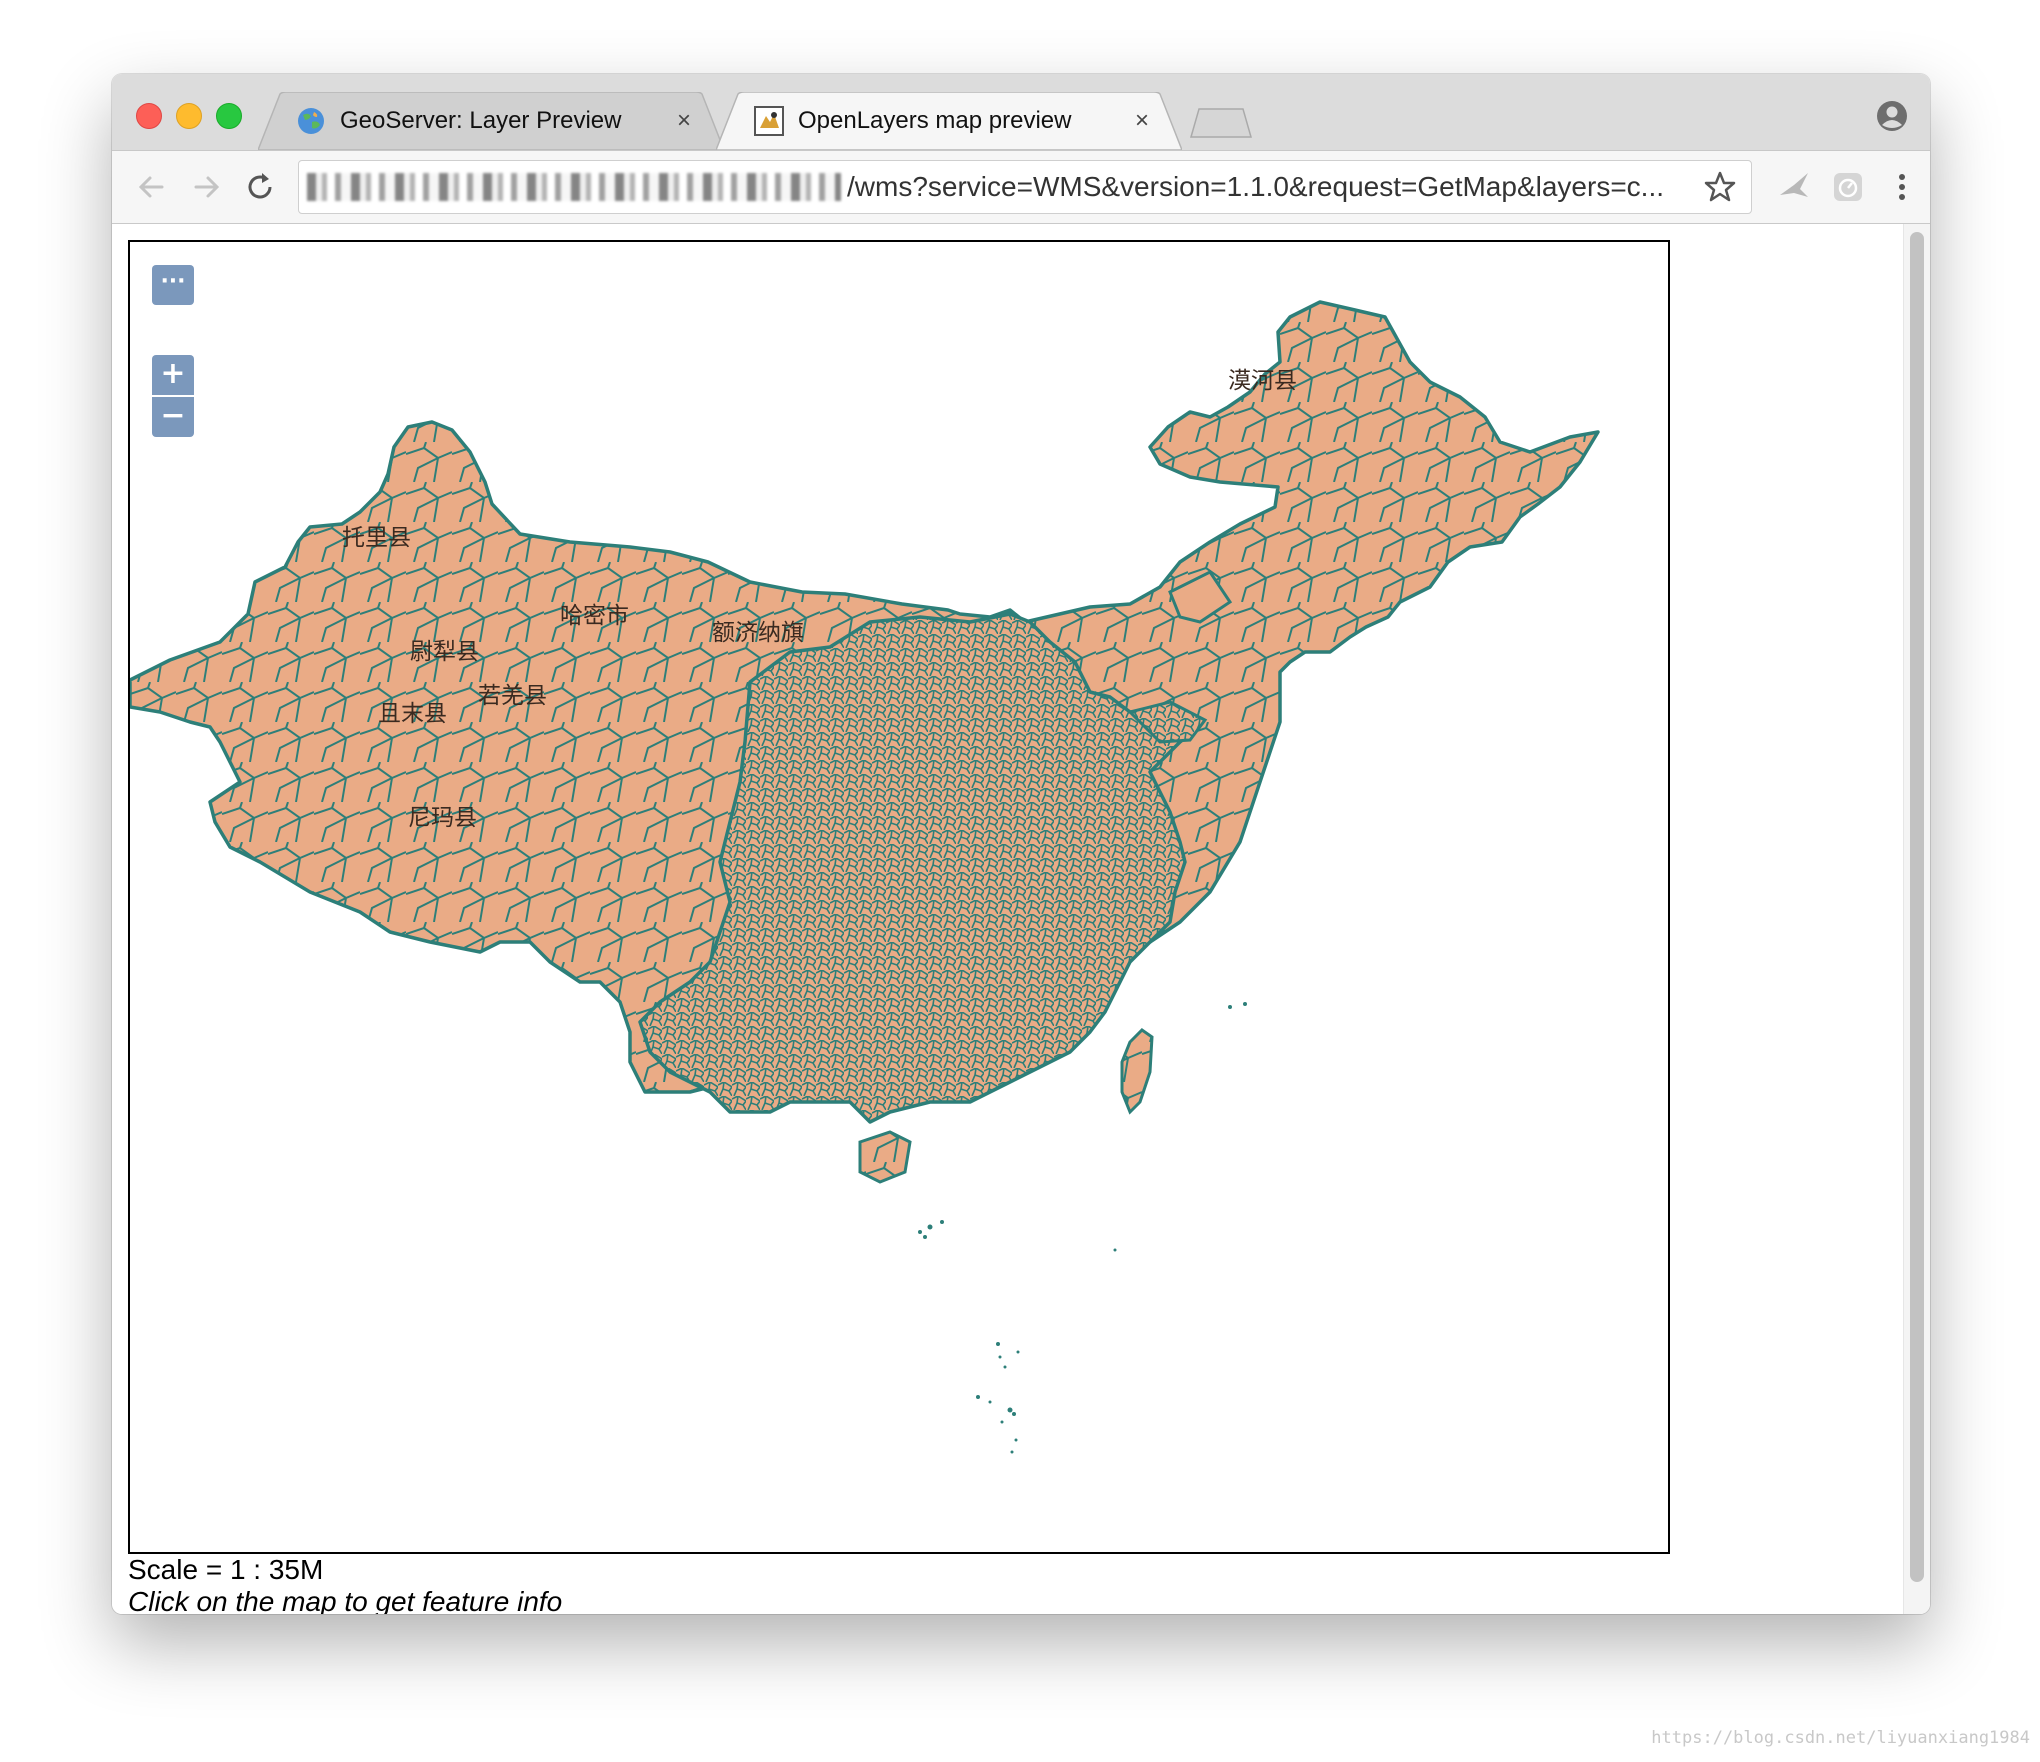 This screenshot has width=2040, height=1762. Describe the element at coordinates (481, 120) in the screenshot. I see `tab-title: GeoServer: Layer Preview` at that location.